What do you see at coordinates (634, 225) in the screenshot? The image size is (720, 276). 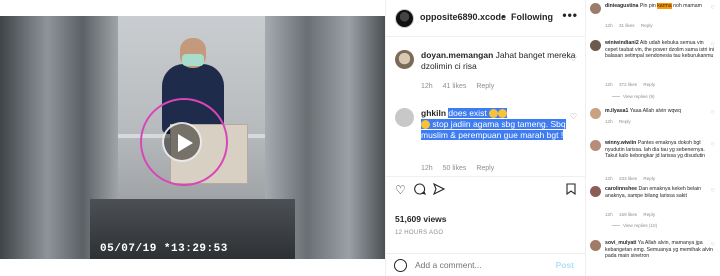 I see `view-replies-button: View replies (10)` at bounding box center [634, 225].